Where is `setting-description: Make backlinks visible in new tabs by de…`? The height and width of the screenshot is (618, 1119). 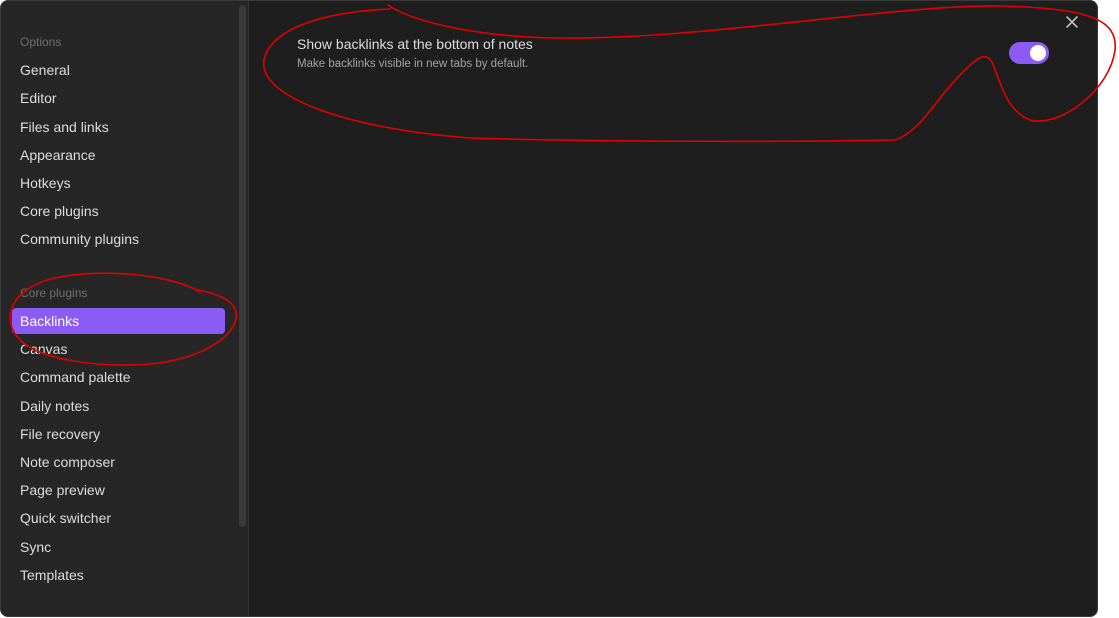 setting-description: Make backlinks visible in new tabs by de… is located at coordinates (413, 64).